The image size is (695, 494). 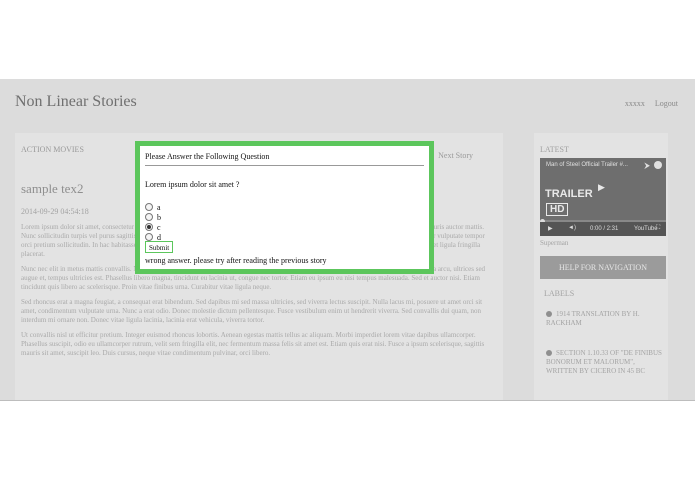 I want to click on option-c: c, so click(x=153, y=227).